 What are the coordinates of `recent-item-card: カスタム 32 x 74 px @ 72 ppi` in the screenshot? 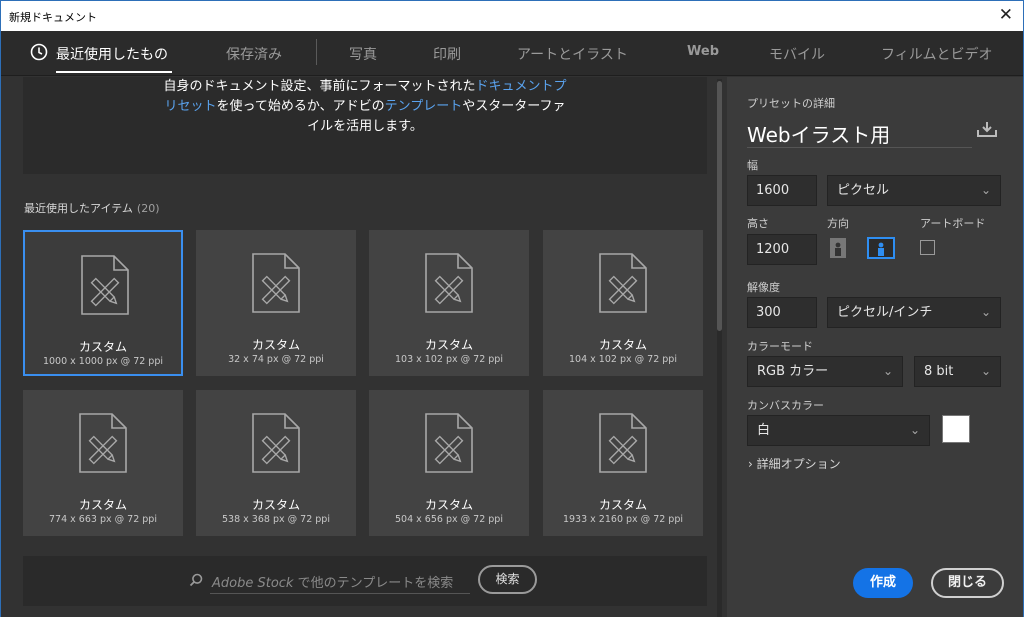 It's located at (276, 303).